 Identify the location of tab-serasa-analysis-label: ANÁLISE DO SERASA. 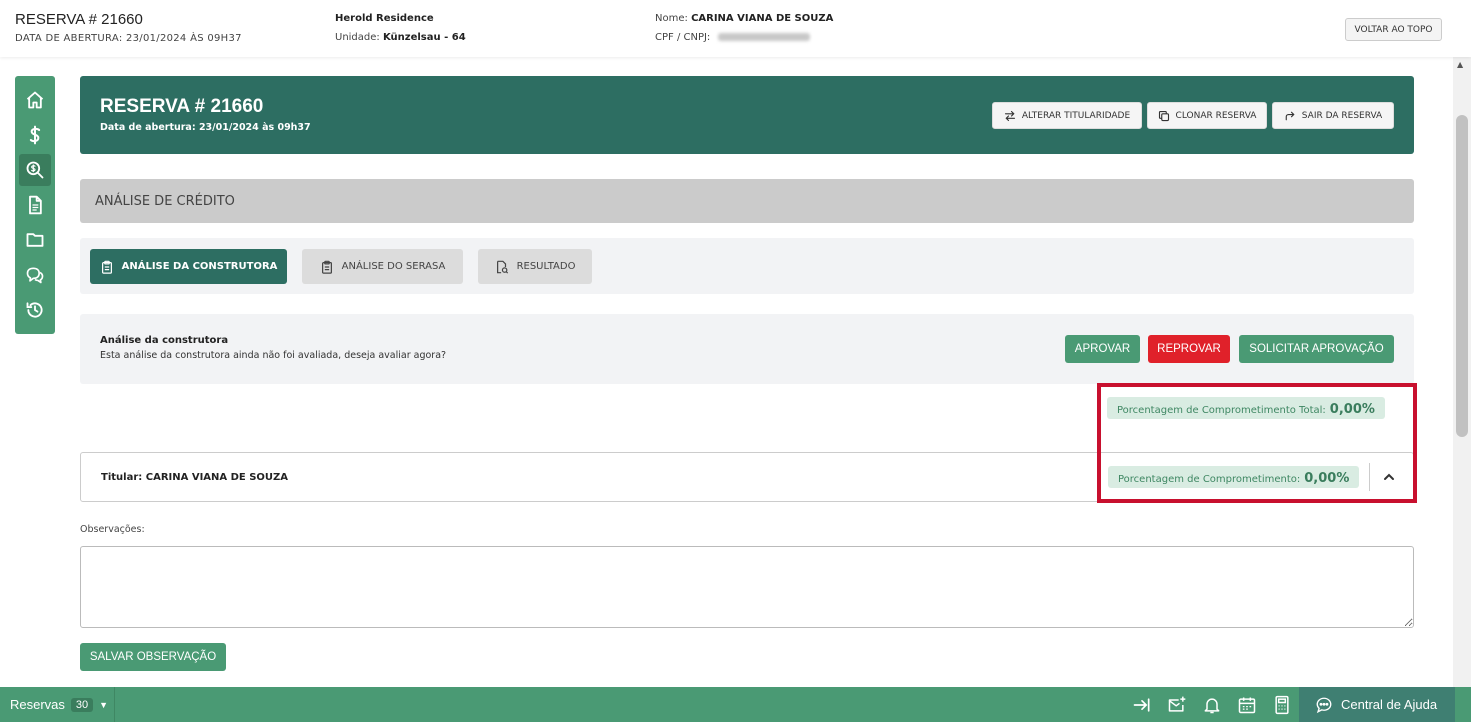
(393, 266).